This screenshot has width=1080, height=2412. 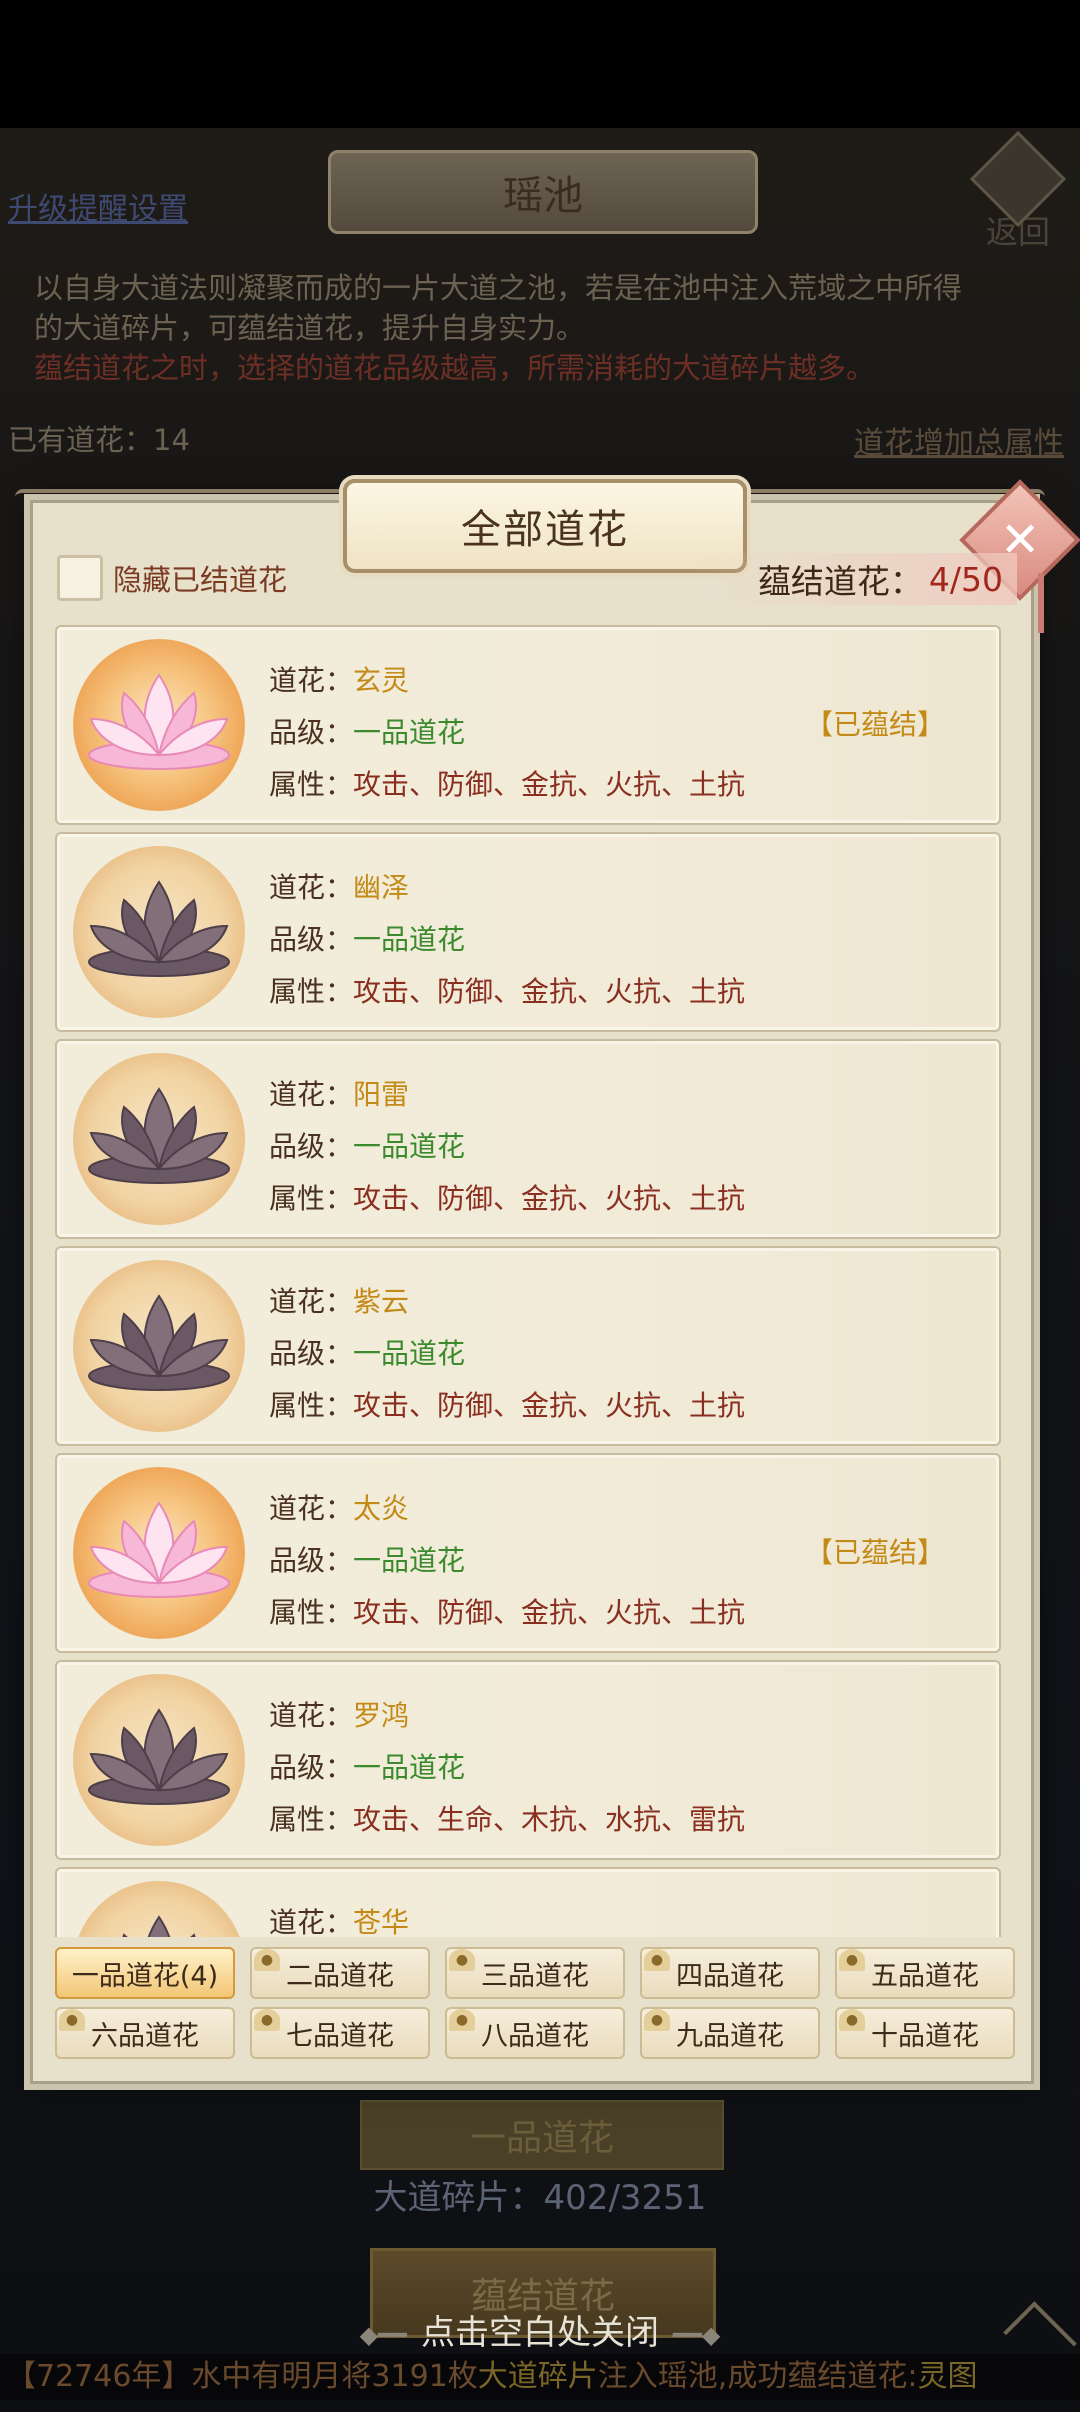 What do you see at coordinates (507, 1767) in the screenshot?
I see `flower-info: 道花：罗鸿 品级：一品道花 属性：攻击、生命、木抗、水抗、雷抗` at bounding box center [507, 1767].